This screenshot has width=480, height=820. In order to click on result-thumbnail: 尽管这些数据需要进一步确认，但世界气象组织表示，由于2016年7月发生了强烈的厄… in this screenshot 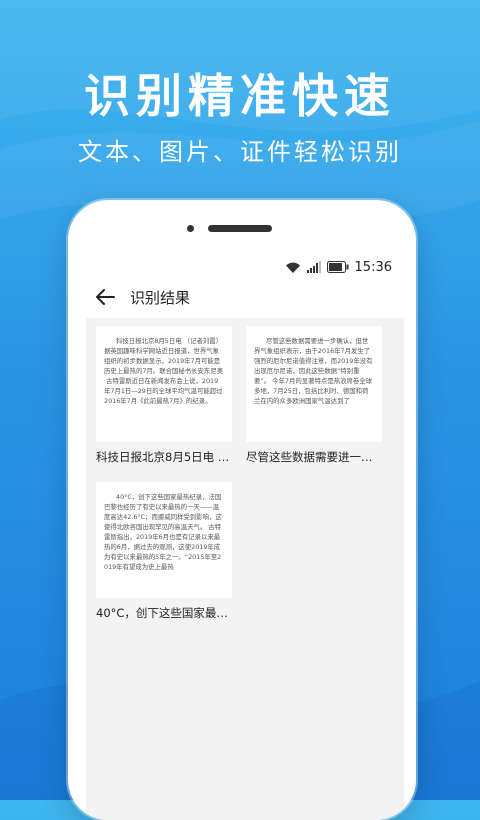, I will do `click(314, 384)`.